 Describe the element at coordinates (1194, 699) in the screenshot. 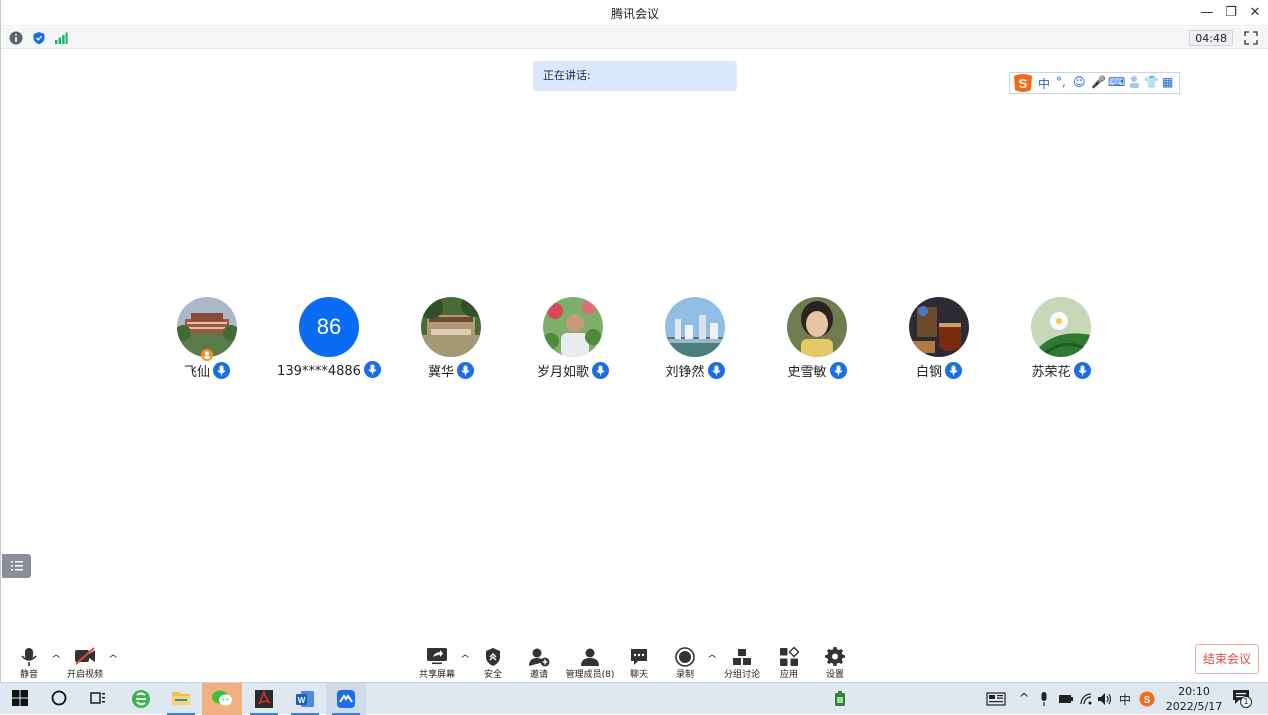

I see `system-clock: 20:10 2022/5/17` at that location.